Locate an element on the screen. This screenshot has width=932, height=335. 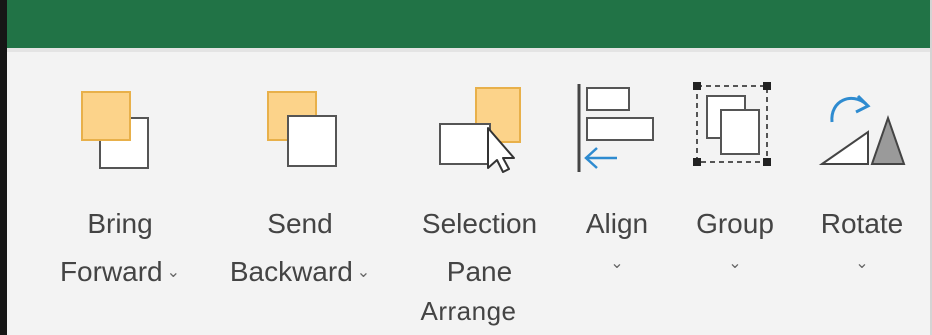
selection-pane-label-line1: Selection is located at coordinates (479, 223).